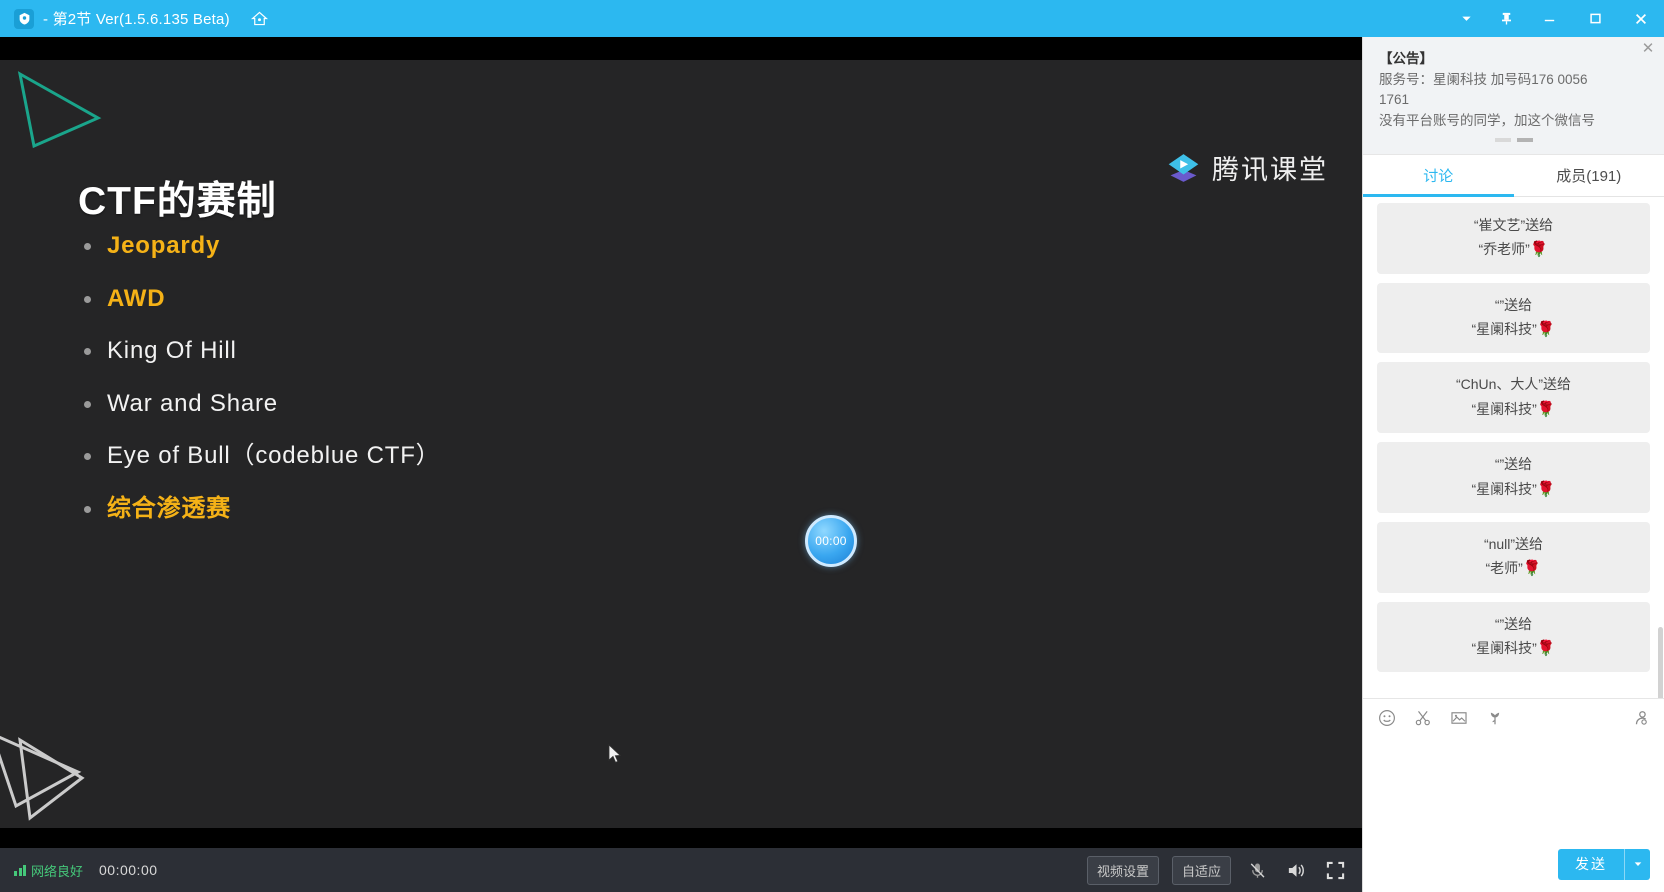  I want to click on message-input, so click(1513, 790).